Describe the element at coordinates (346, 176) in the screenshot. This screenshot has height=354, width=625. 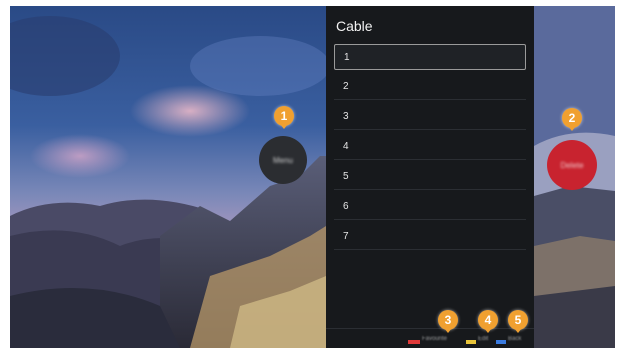
I see `channel-number: 5` at that location.